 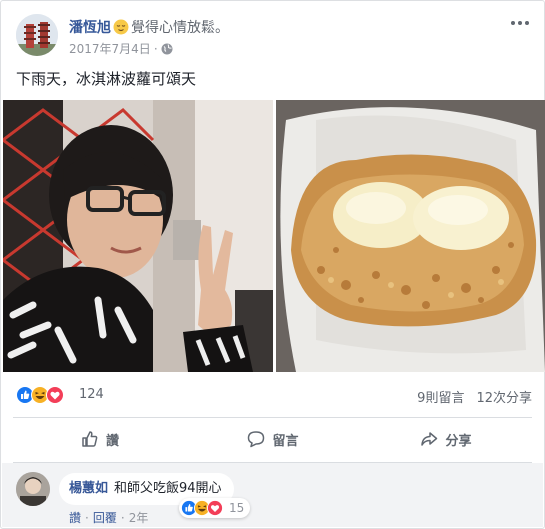 I want to click on share-button: 分享, so click(x=445, y=439).